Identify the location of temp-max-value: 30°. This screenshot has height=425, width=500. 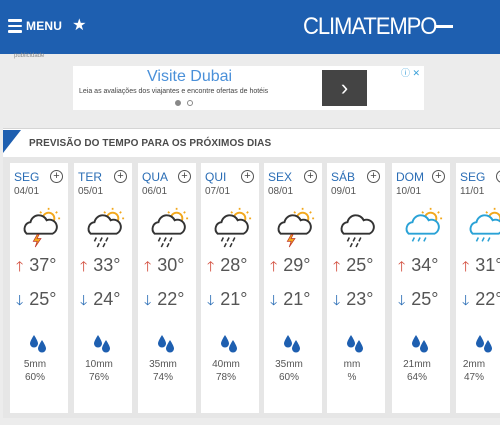
(171, 265).